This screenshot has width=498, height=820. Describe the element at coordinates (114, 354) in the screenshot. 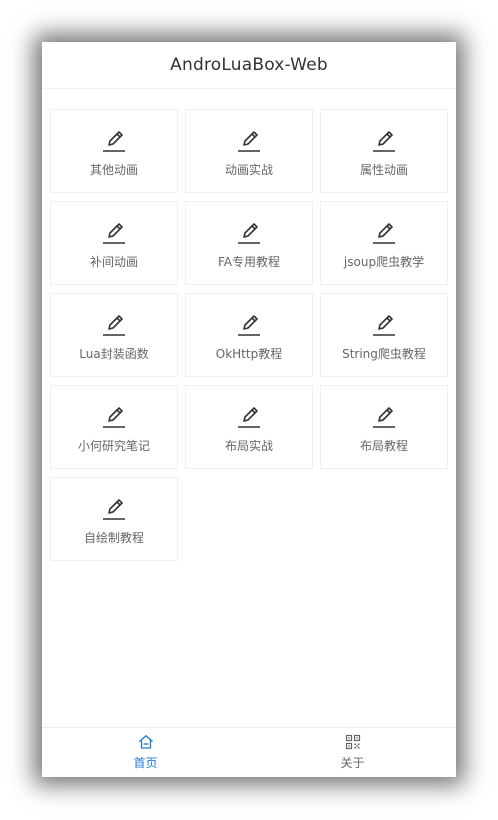

I see `menu-tile-label: Lua封装函数` at that location.